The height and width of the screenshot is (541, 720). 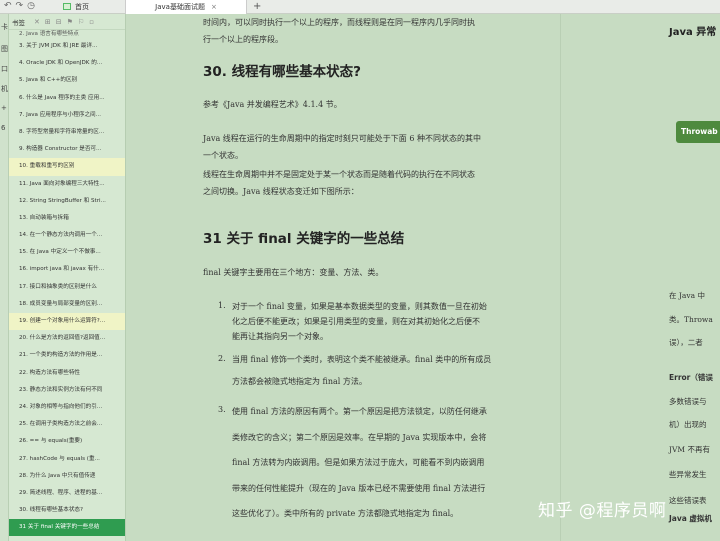 What do you see at coordinates (67, 34) in the screenshot?
I see `sidebar-item-partial: 2. Java 语言有哪些特点` at bounding box center [67, 34].